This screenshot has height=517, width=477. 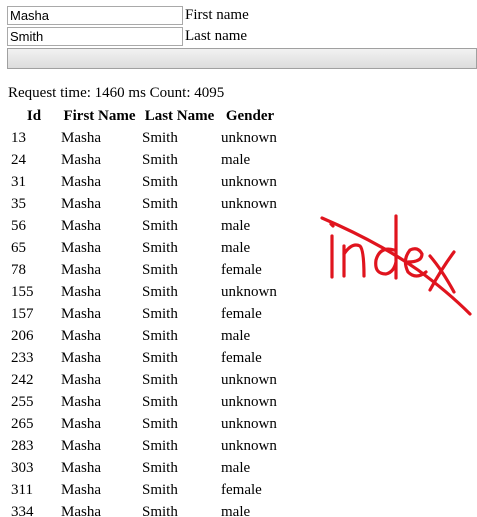 I want to click on index-handwriting, so click(x=396, y=265).